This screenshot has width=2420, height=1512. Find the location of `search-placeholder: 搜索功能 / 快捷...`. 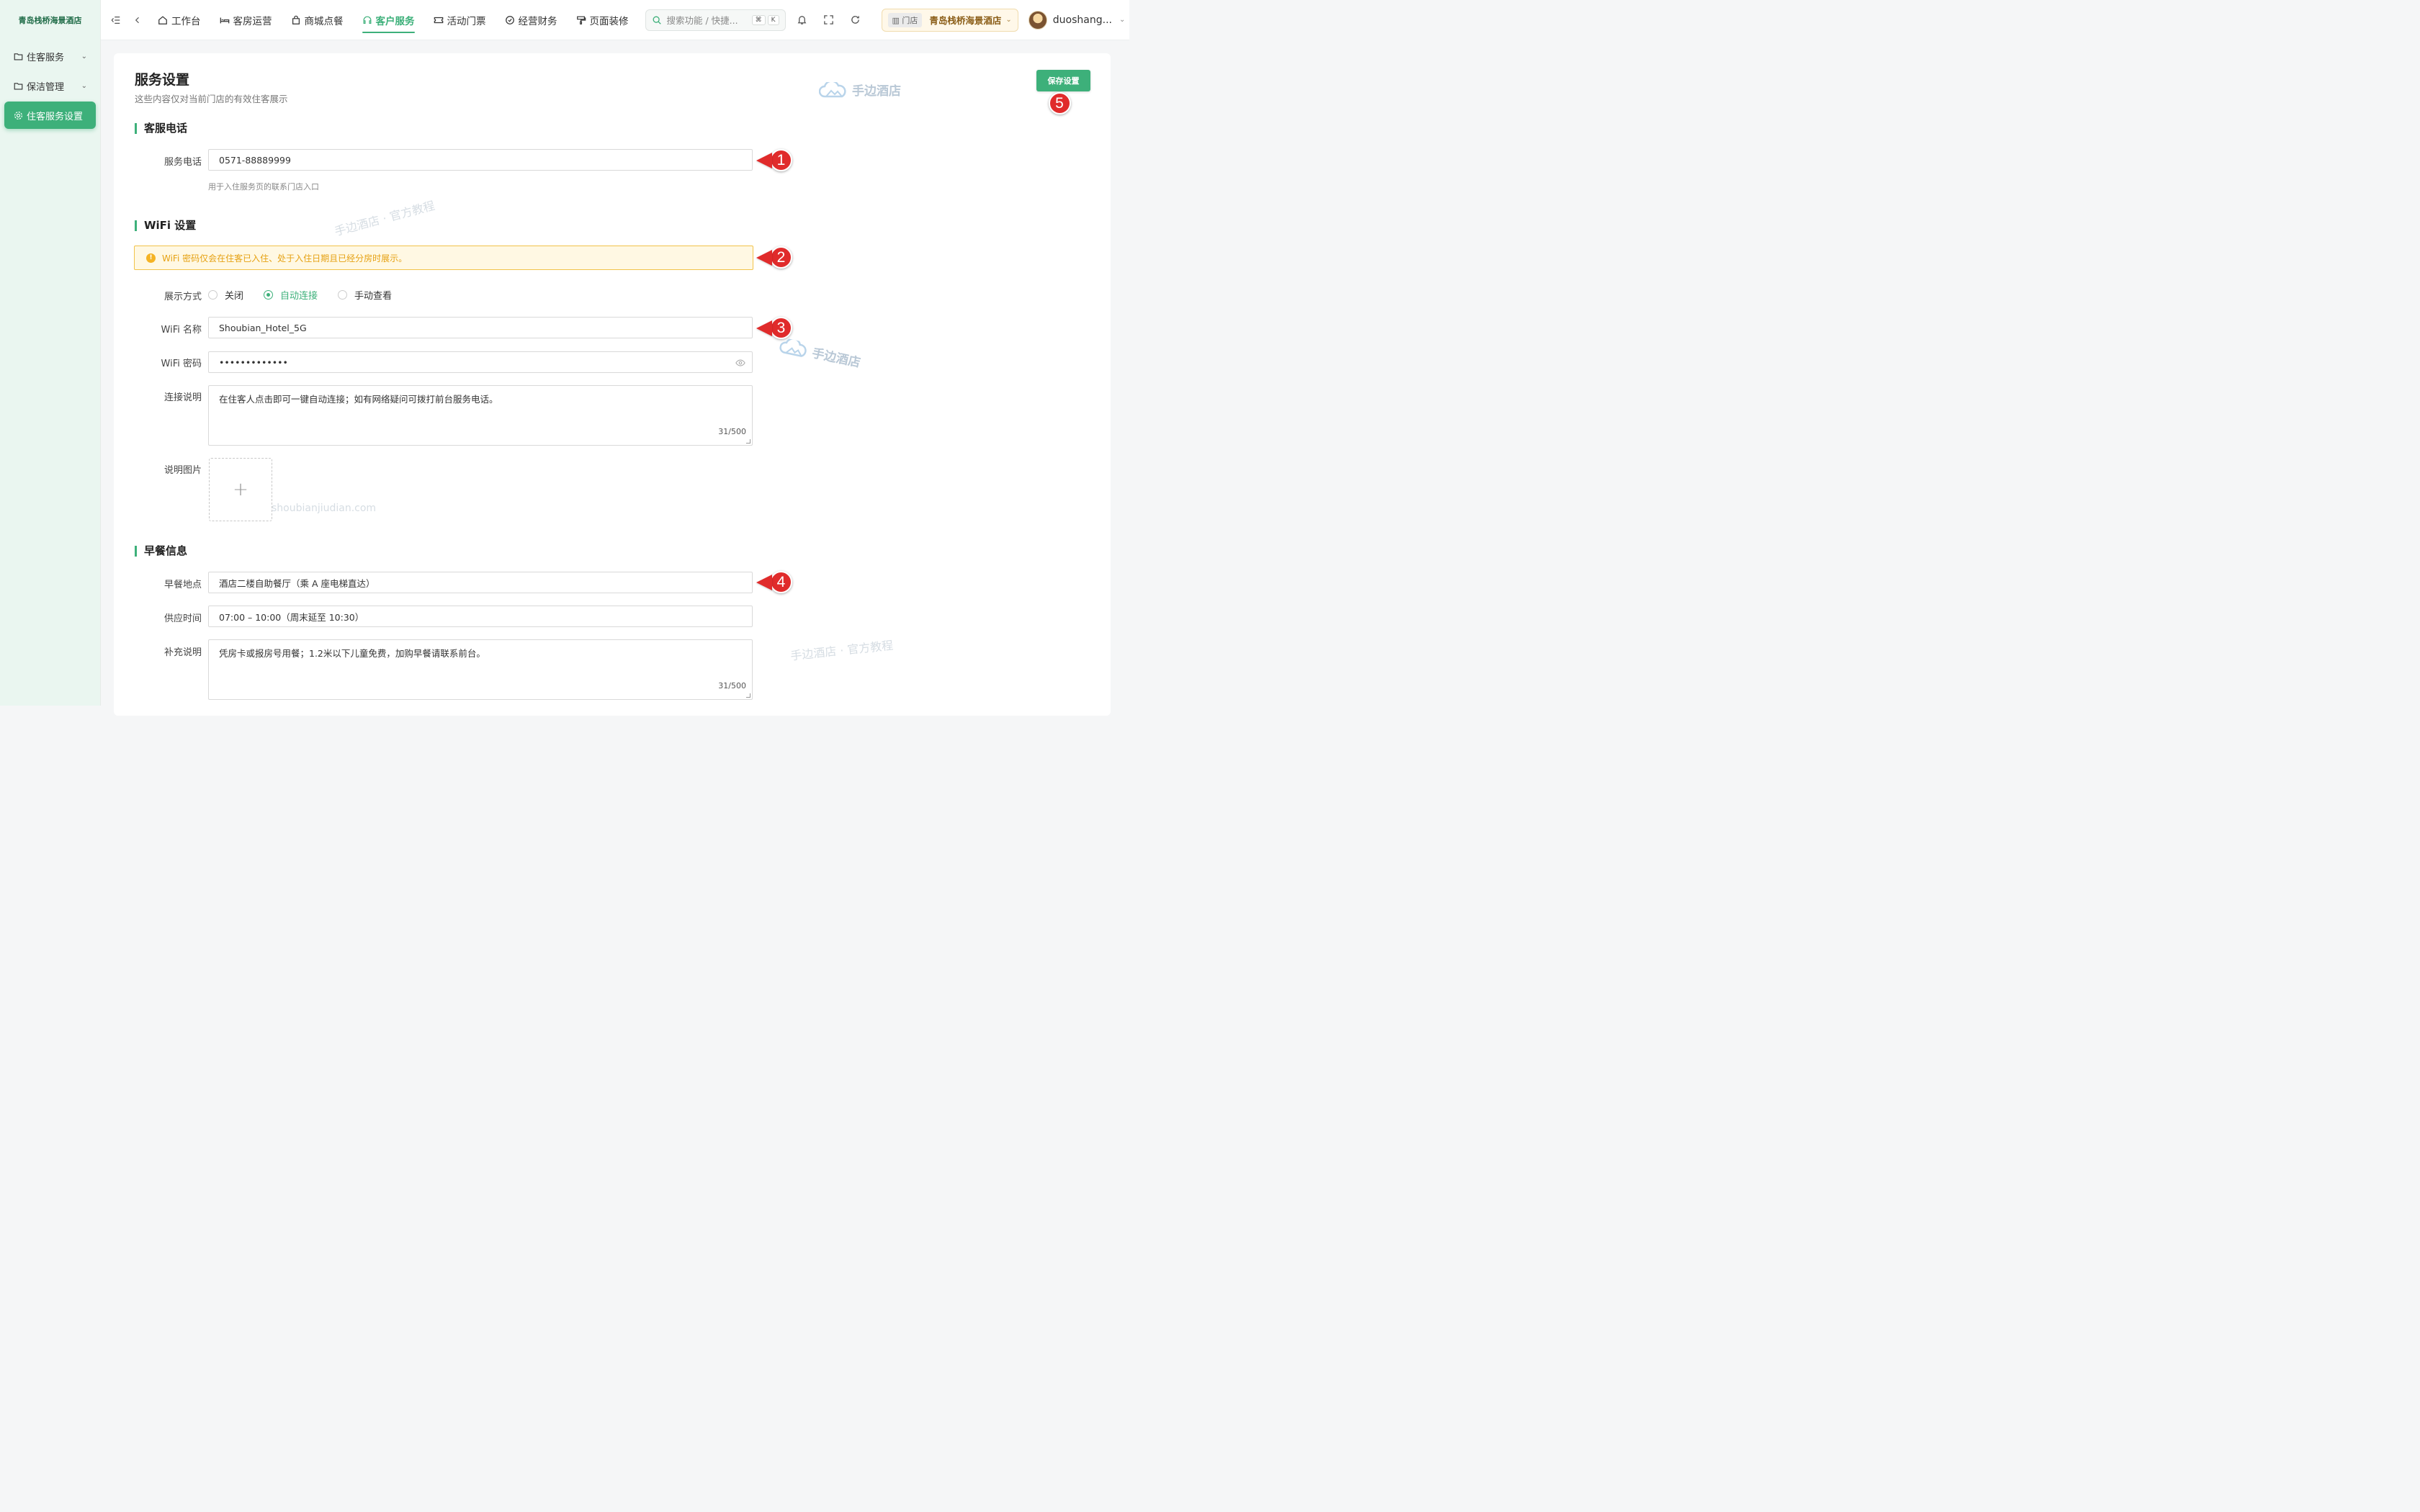

search-placeholder: 搜索功能 / 快捷... is located at coordinates (702, 20).